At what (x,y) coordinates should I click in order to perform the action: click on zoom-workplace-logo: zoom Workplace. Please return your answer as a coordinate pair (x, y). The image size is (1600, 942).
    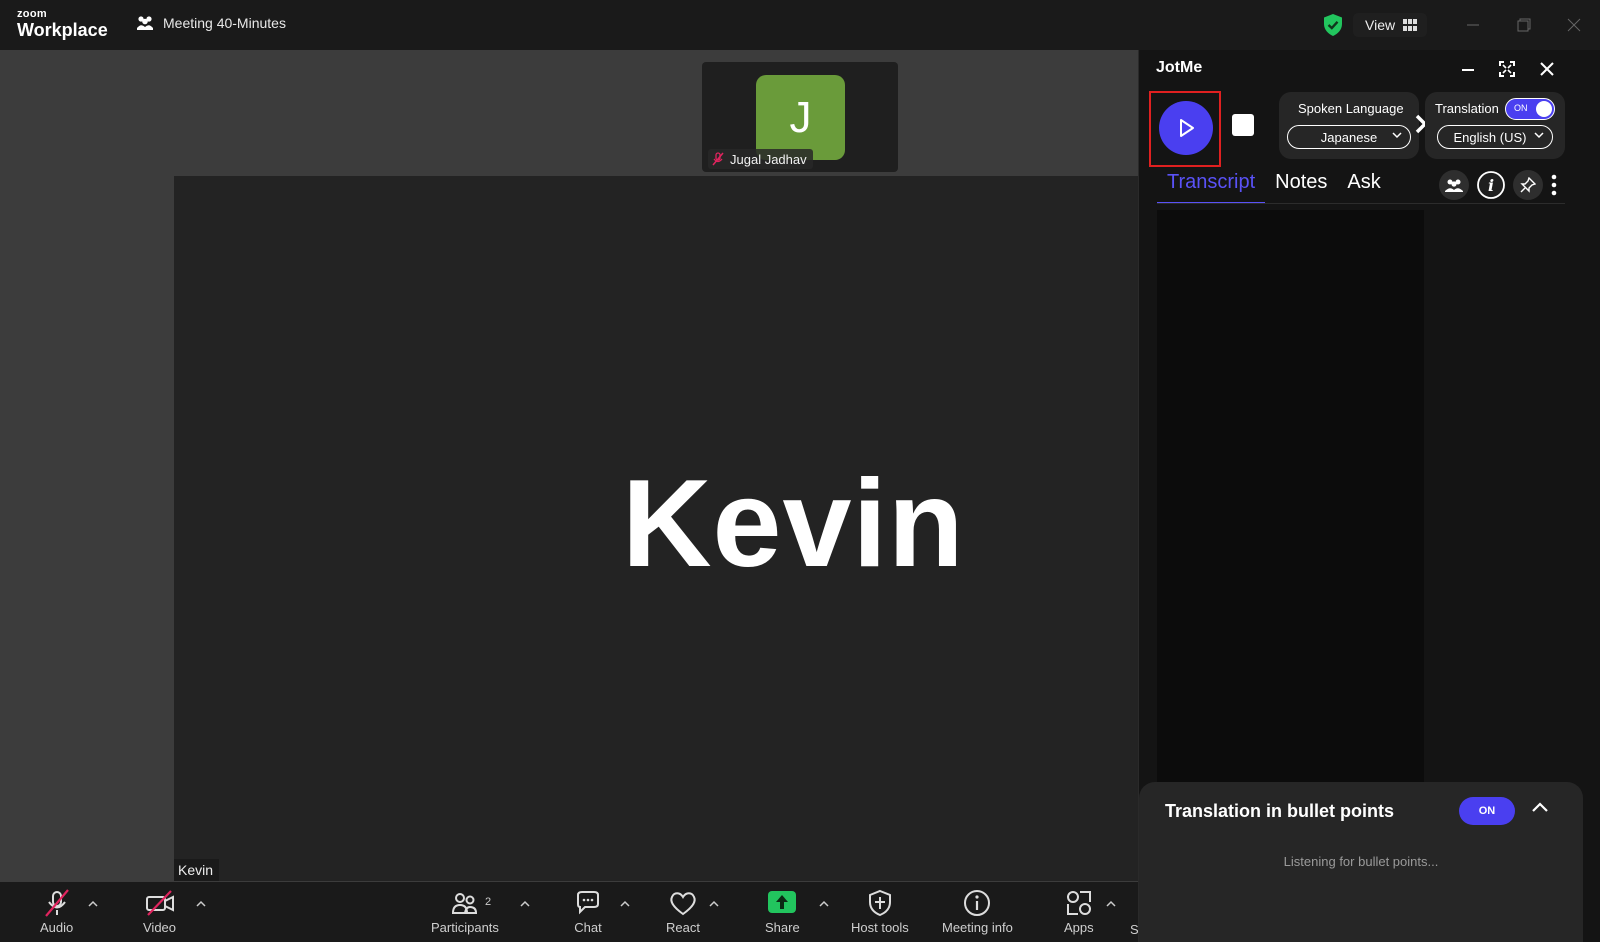
    Looking at the image, I should click on (62, 24).